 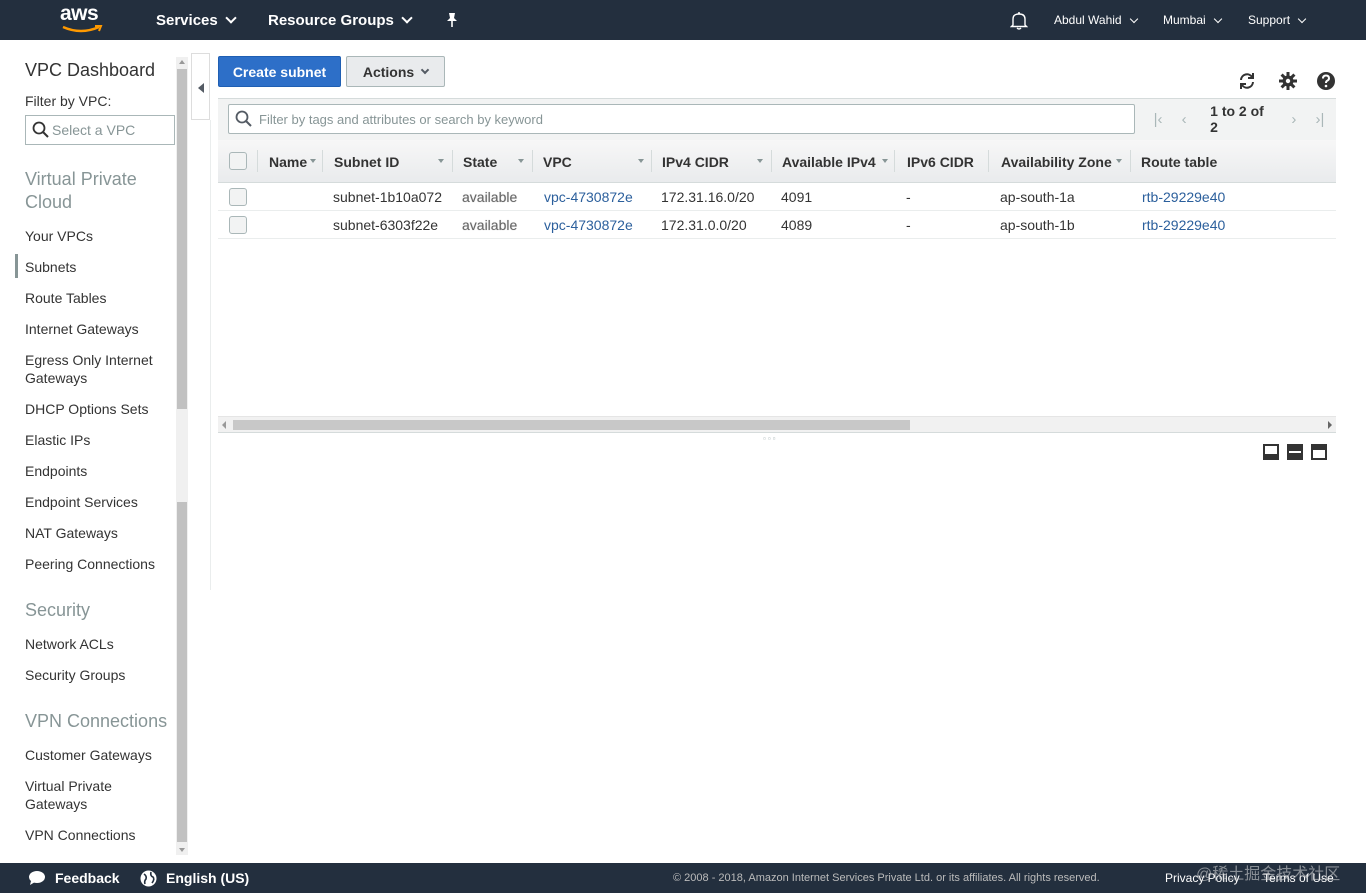 What do you see at coordinates (182, 62) in the screenshot?
I see `scroll-up-arrow-icon` at bounding box center [182, 62].